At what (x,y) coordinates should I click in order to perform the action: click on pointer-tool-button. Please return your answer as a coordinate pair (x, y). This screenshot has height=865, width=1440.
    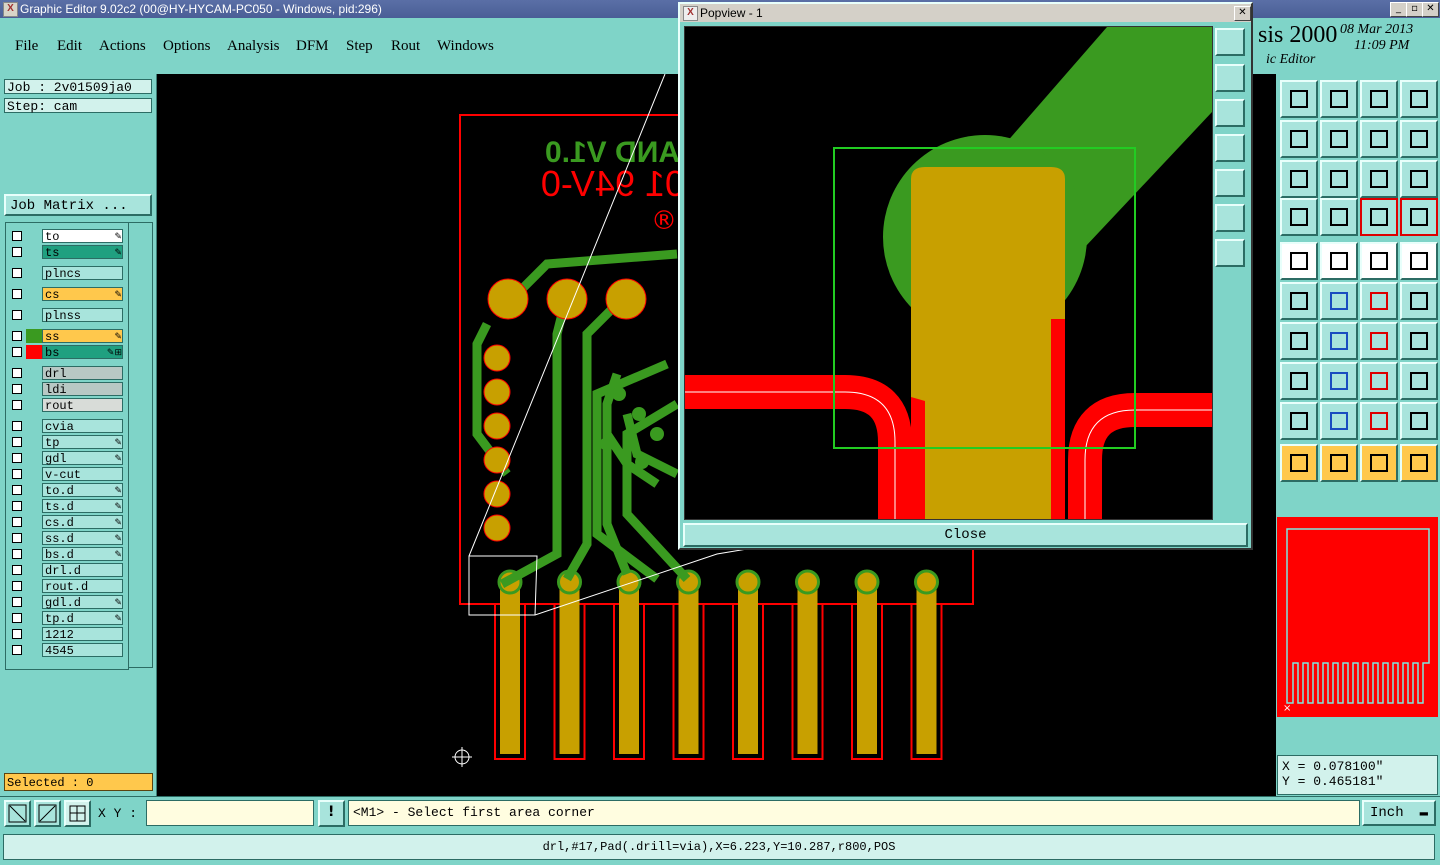
    Looking at the image, I should click on (1299, 463).